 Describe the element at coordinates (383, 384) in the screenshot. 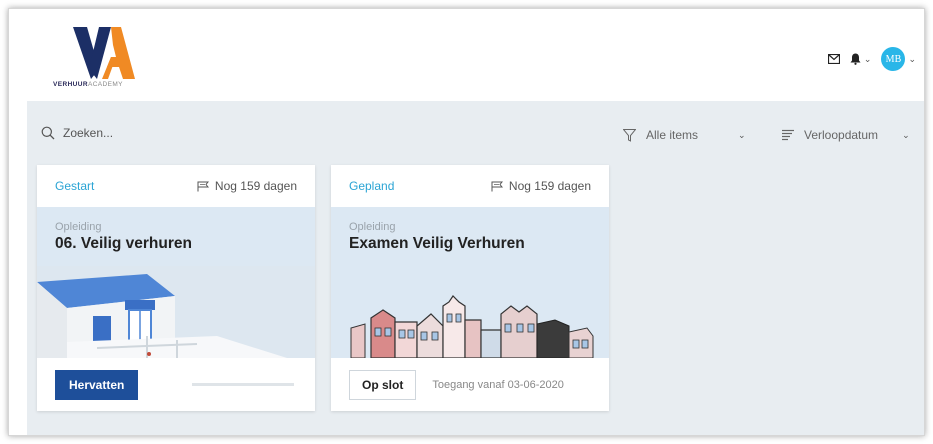

I see `locked-button: Op slot` at that location.